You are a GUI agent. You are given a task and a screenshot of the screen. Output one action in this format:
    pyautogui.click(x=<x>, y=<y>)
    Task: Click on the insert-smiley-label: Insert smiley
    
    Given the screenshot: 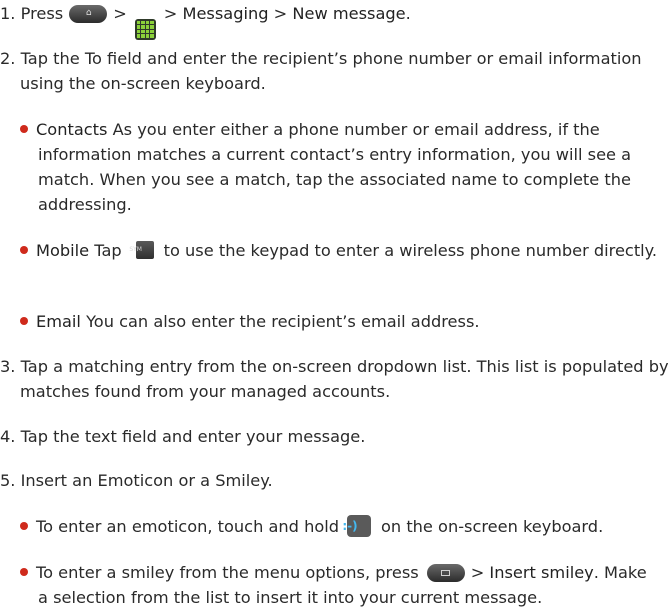 What is the action you would take?
    pyautogui.click(x=541, y=572)
    